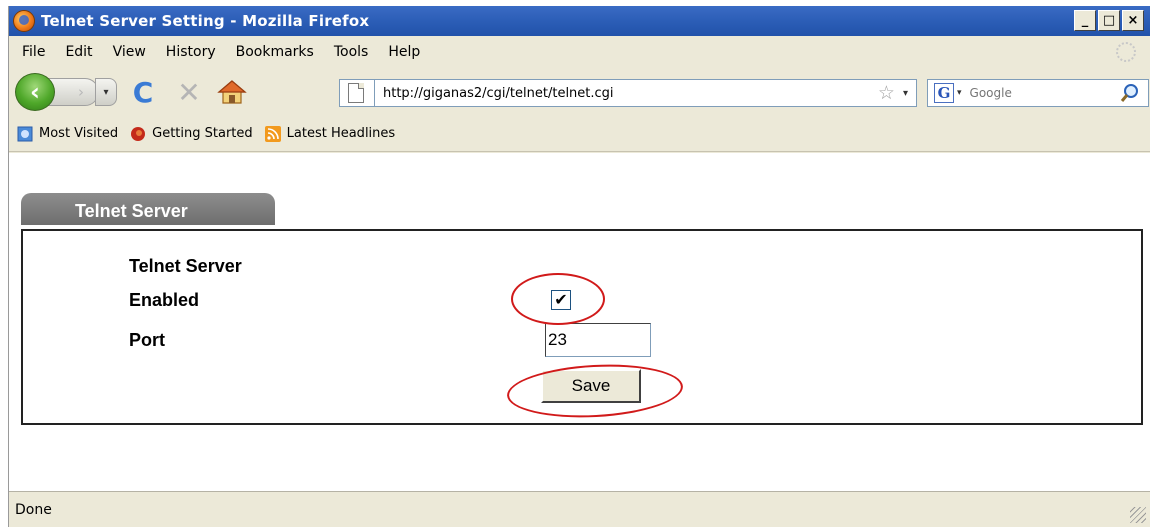  Describe the element at coordinates (191, 52) in the screenshot. I see `menu-history: History` at that location.